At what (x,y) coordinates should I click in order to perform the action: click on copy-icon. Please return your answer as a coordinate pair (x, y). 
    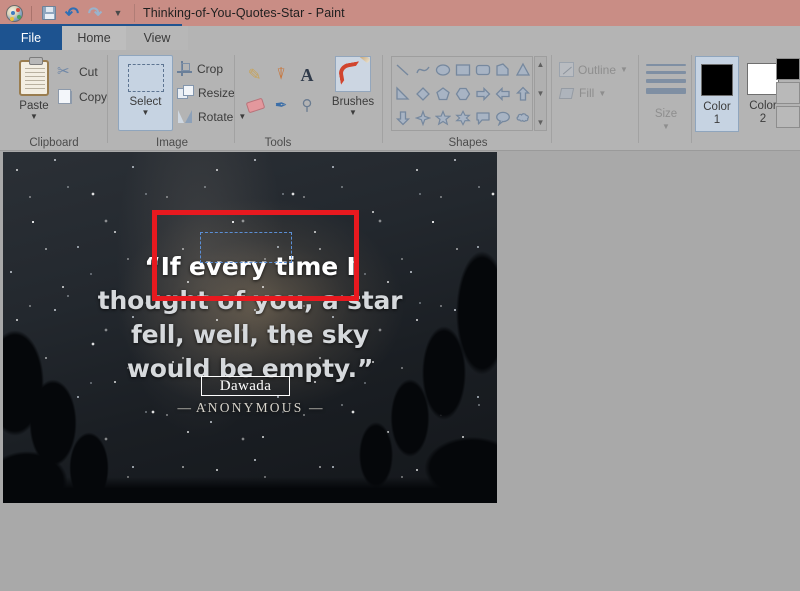
    Looking at the image, I should click on (65, 96).